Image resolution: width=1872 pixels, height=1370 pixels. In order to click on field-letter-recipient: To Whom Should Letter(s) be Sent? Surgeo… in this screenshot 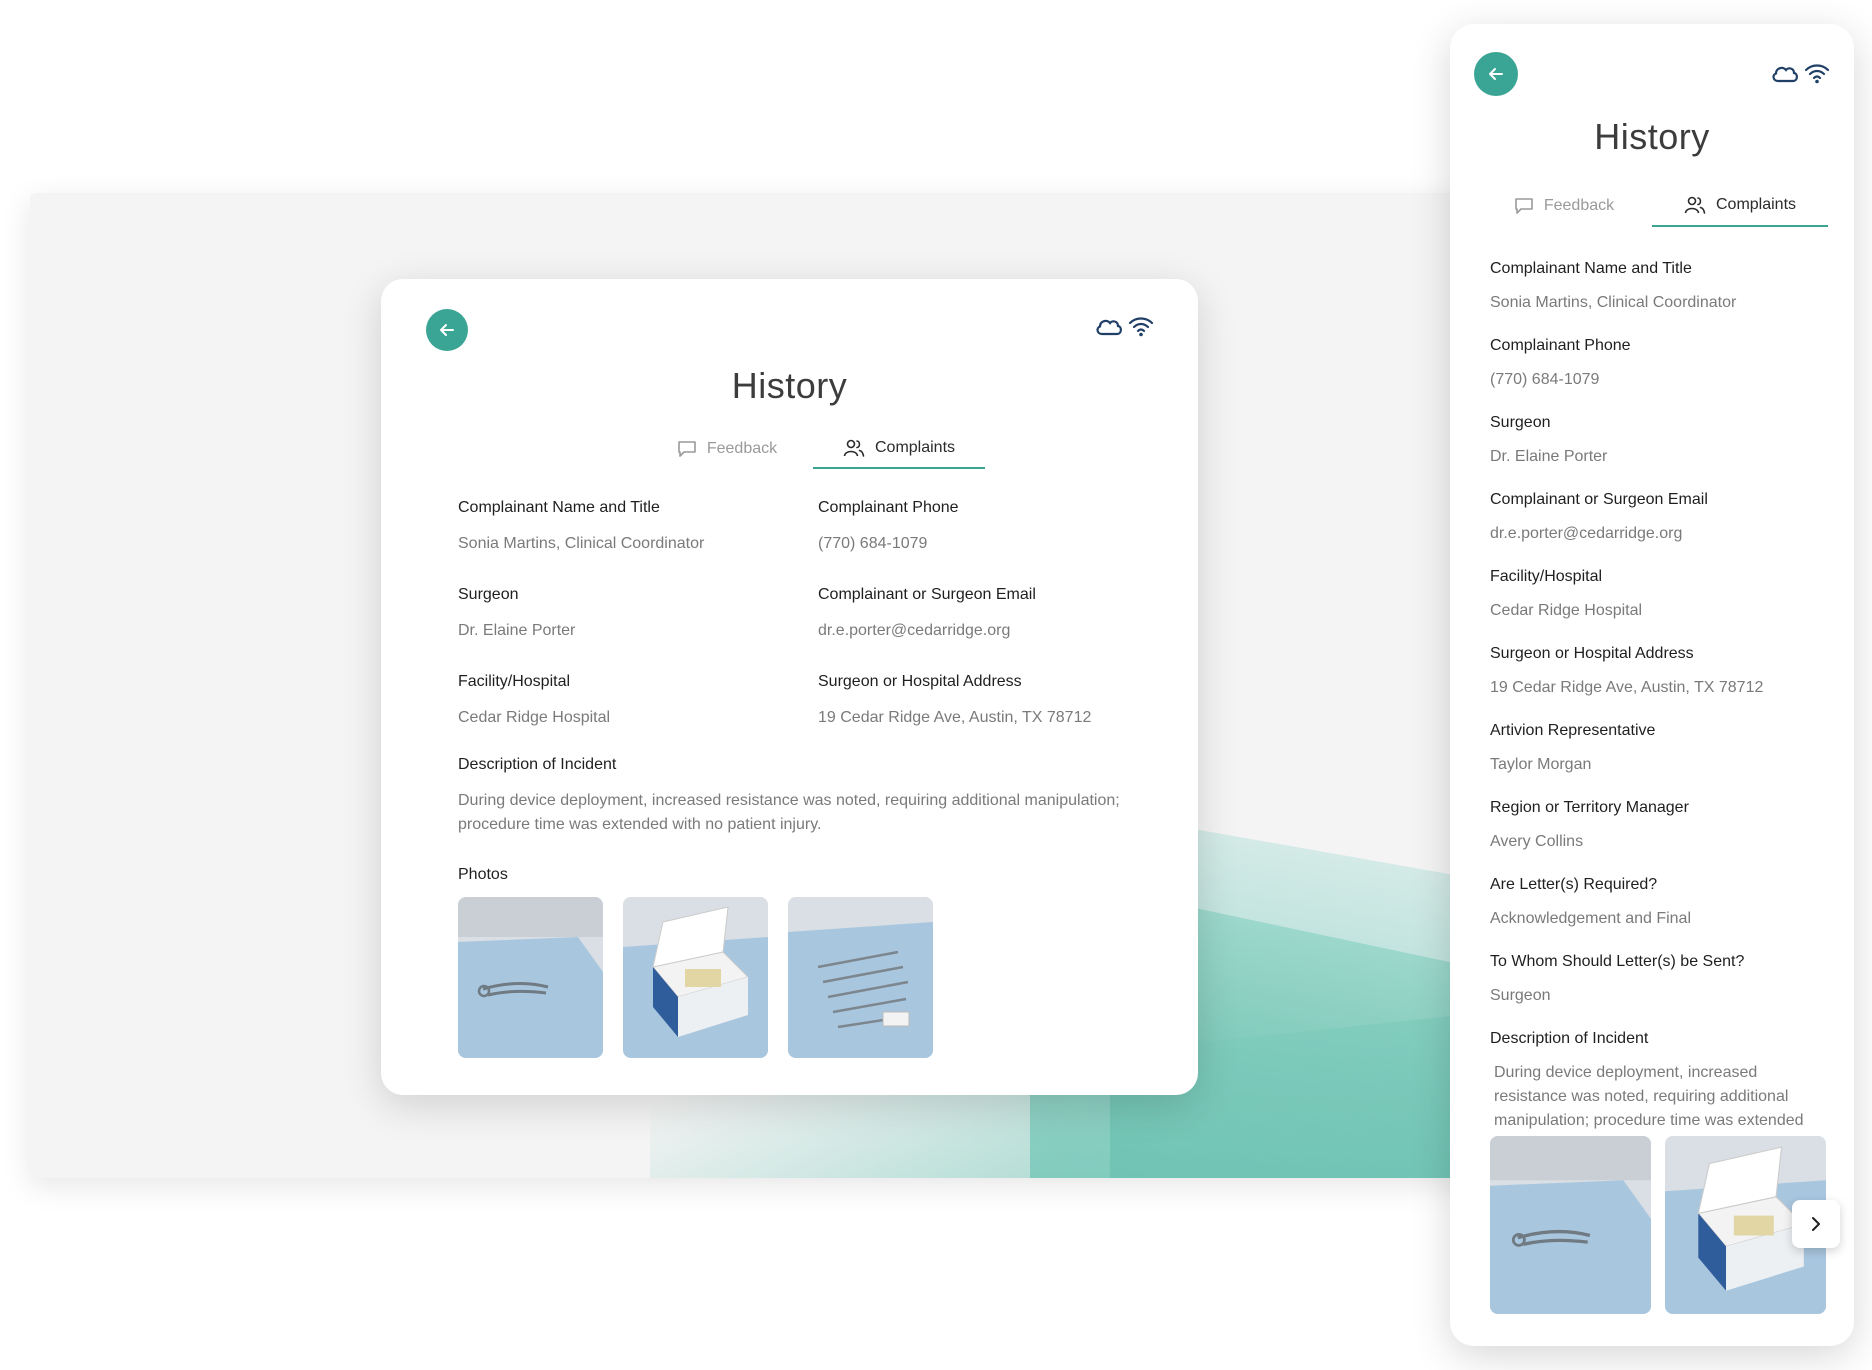, I will do `click(1660, 980)`.